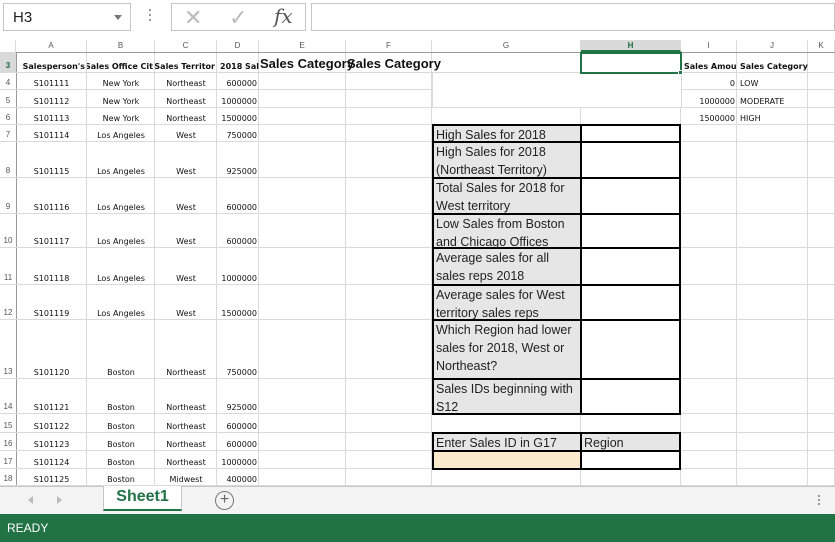 The height and width of the screenshot is (542, 835). What do you see at coordinates (8, 196) in the screenshot?
I see `row-header-9: 9` at bounding box center [8, 196].